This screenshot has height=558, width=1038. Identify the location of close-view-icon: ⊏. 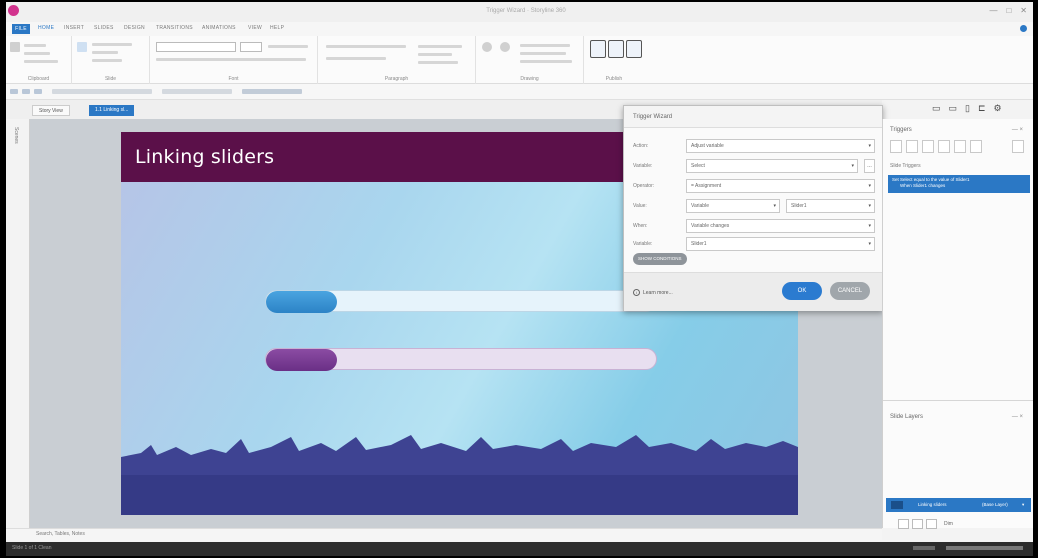
(982, 108).